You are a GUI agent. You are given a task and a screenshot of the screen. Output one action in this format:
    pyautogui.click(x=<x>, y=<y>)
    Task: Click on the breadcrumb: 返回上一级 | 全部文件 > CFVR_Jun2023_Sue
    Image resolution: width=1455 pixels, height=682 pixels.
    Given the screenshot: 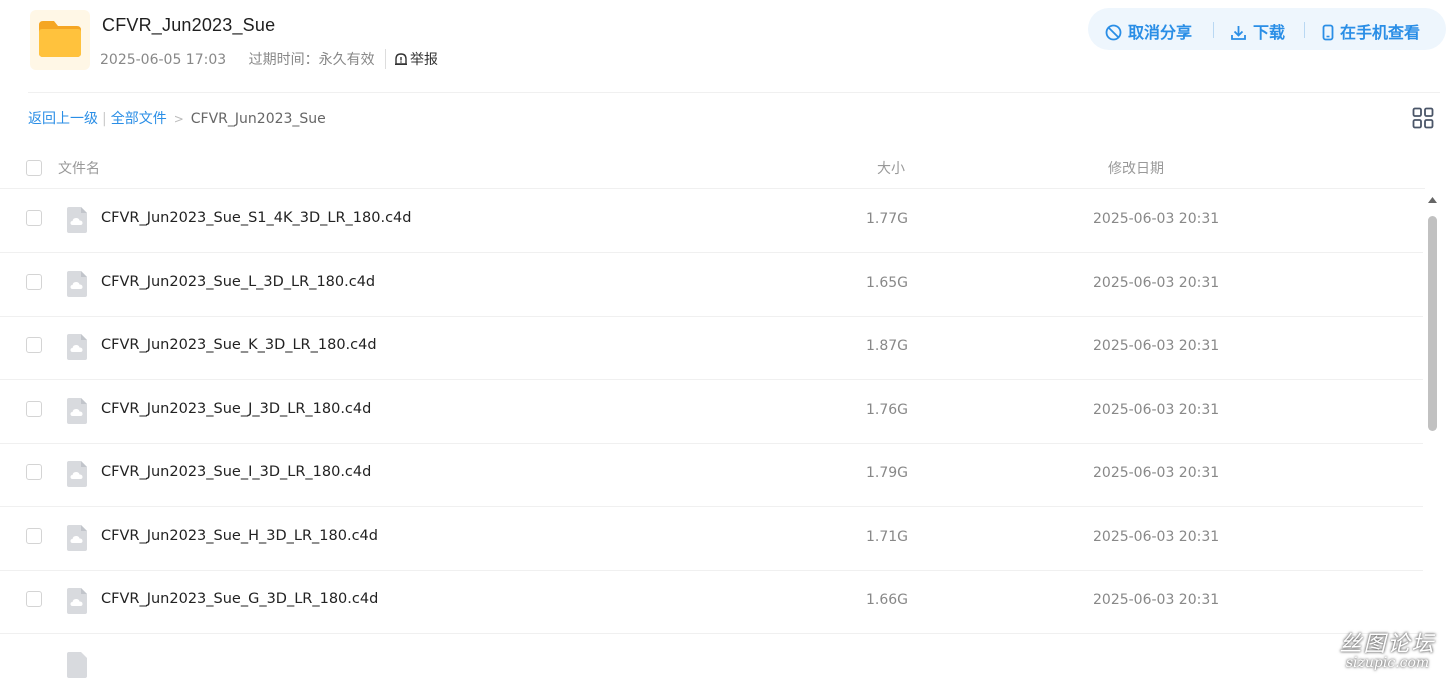 What is the action you would take?
    pyautogui.click(x=177, y=118)
    